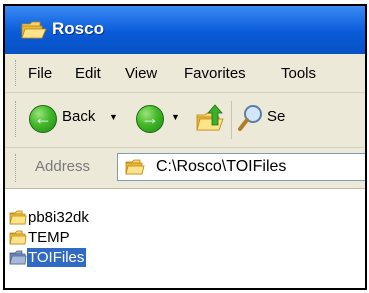  I want to click on menu-tools: Tools, so click(298, 73).